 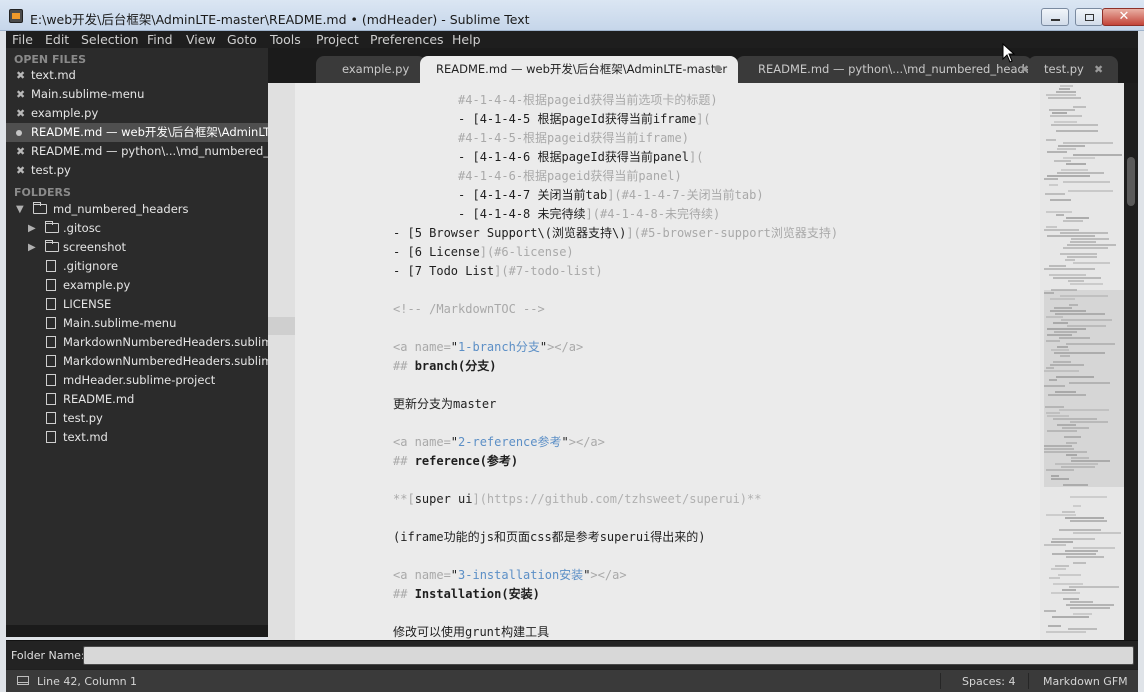 What do you see at coordinates (137, 132) in the screenshot?
I see `open-file-item-active: README.md — web开发\后台框架\AdminLTE-master` at bounding box center [137, 132].